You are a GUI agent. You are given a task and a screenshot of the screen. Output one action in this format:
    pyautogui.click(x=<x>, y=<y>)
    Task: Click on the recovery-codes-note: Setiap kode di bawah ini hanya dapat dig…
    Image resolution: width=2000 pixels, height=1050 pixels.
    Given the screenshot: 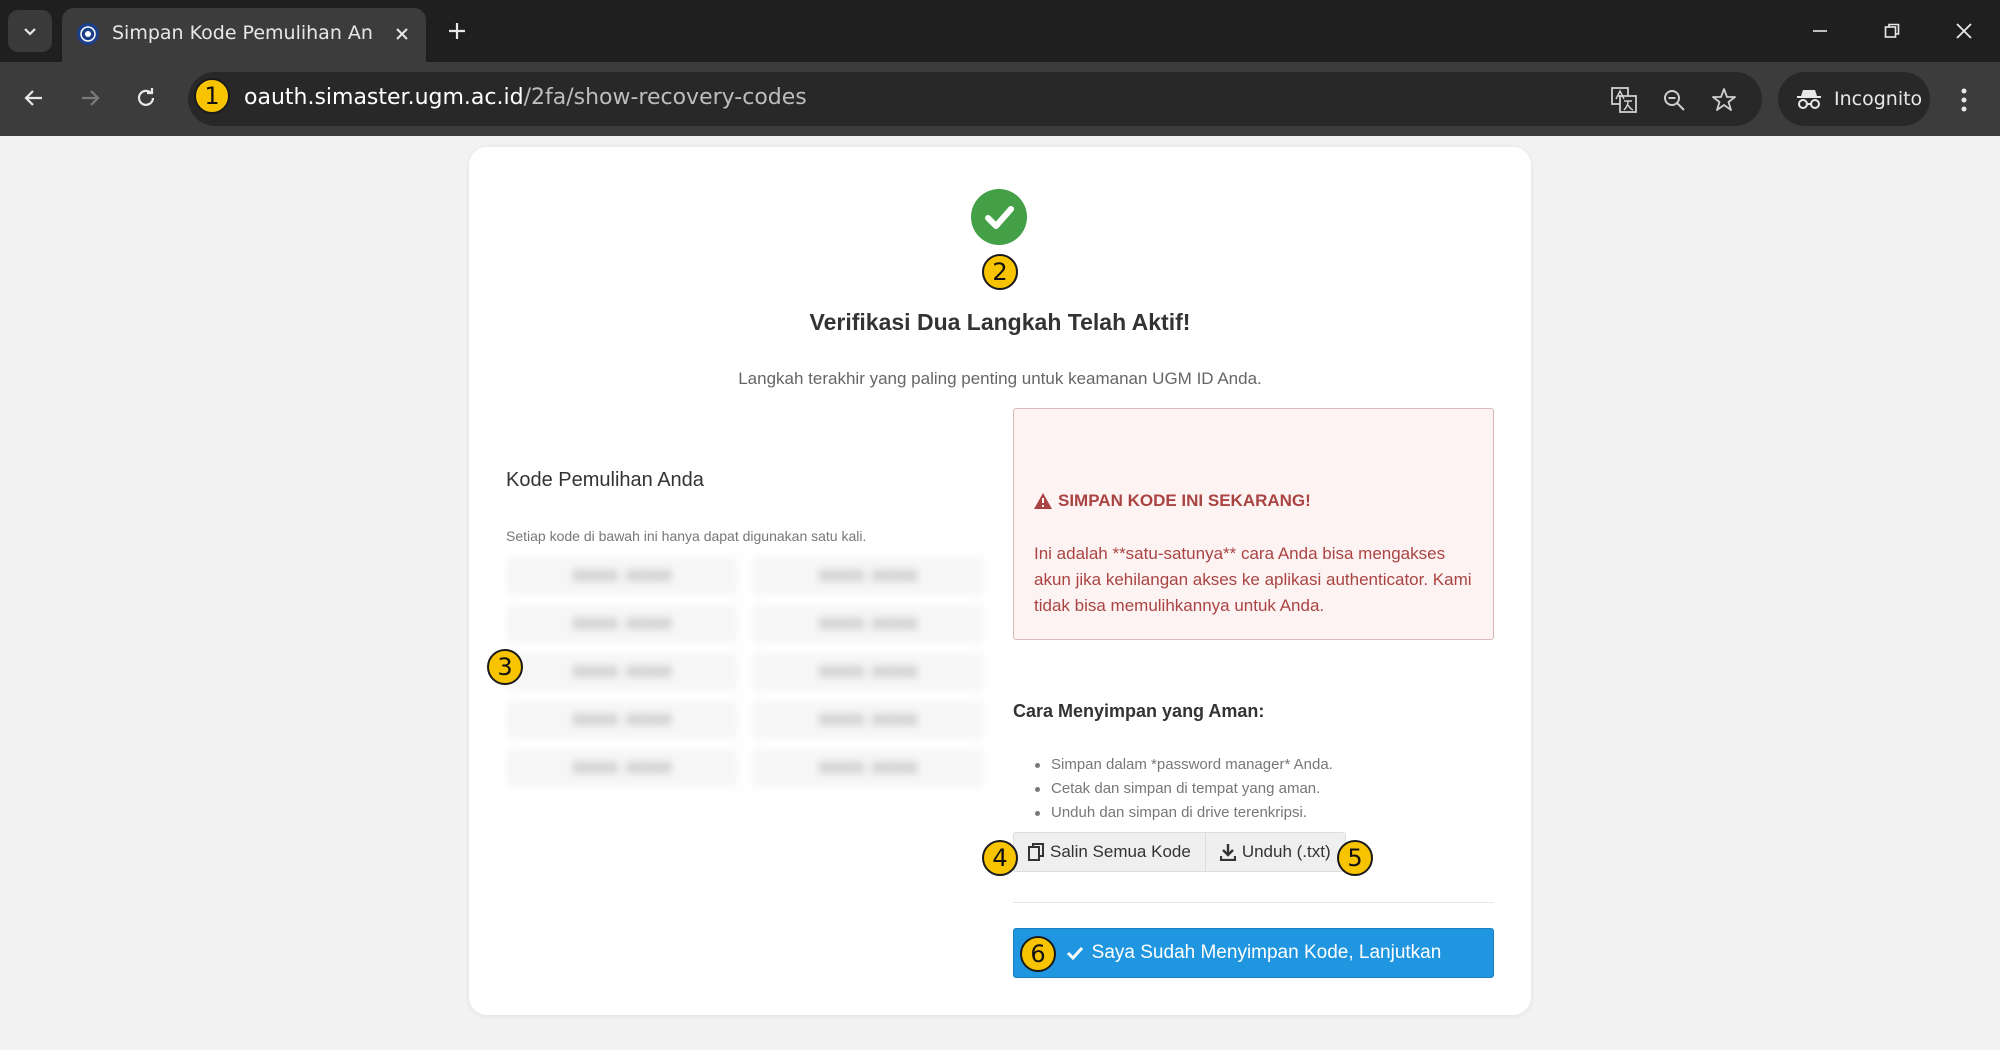 What is the action you would take?
    pyautogui.click(x=686, y=536)
    